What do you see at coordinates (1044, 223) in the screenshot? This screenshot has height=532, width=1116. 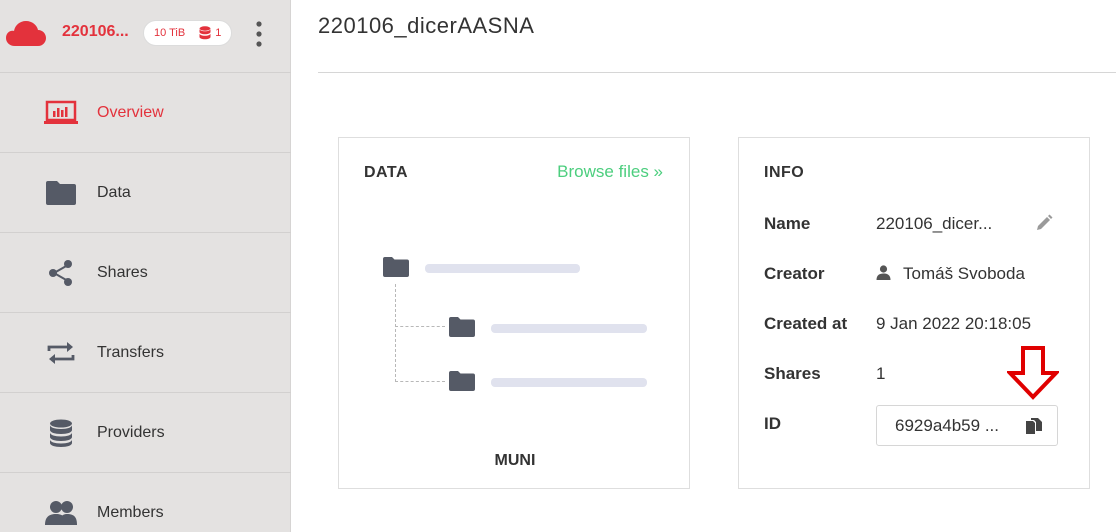 I see `edit-icon` at bounding box center [1044, 223].